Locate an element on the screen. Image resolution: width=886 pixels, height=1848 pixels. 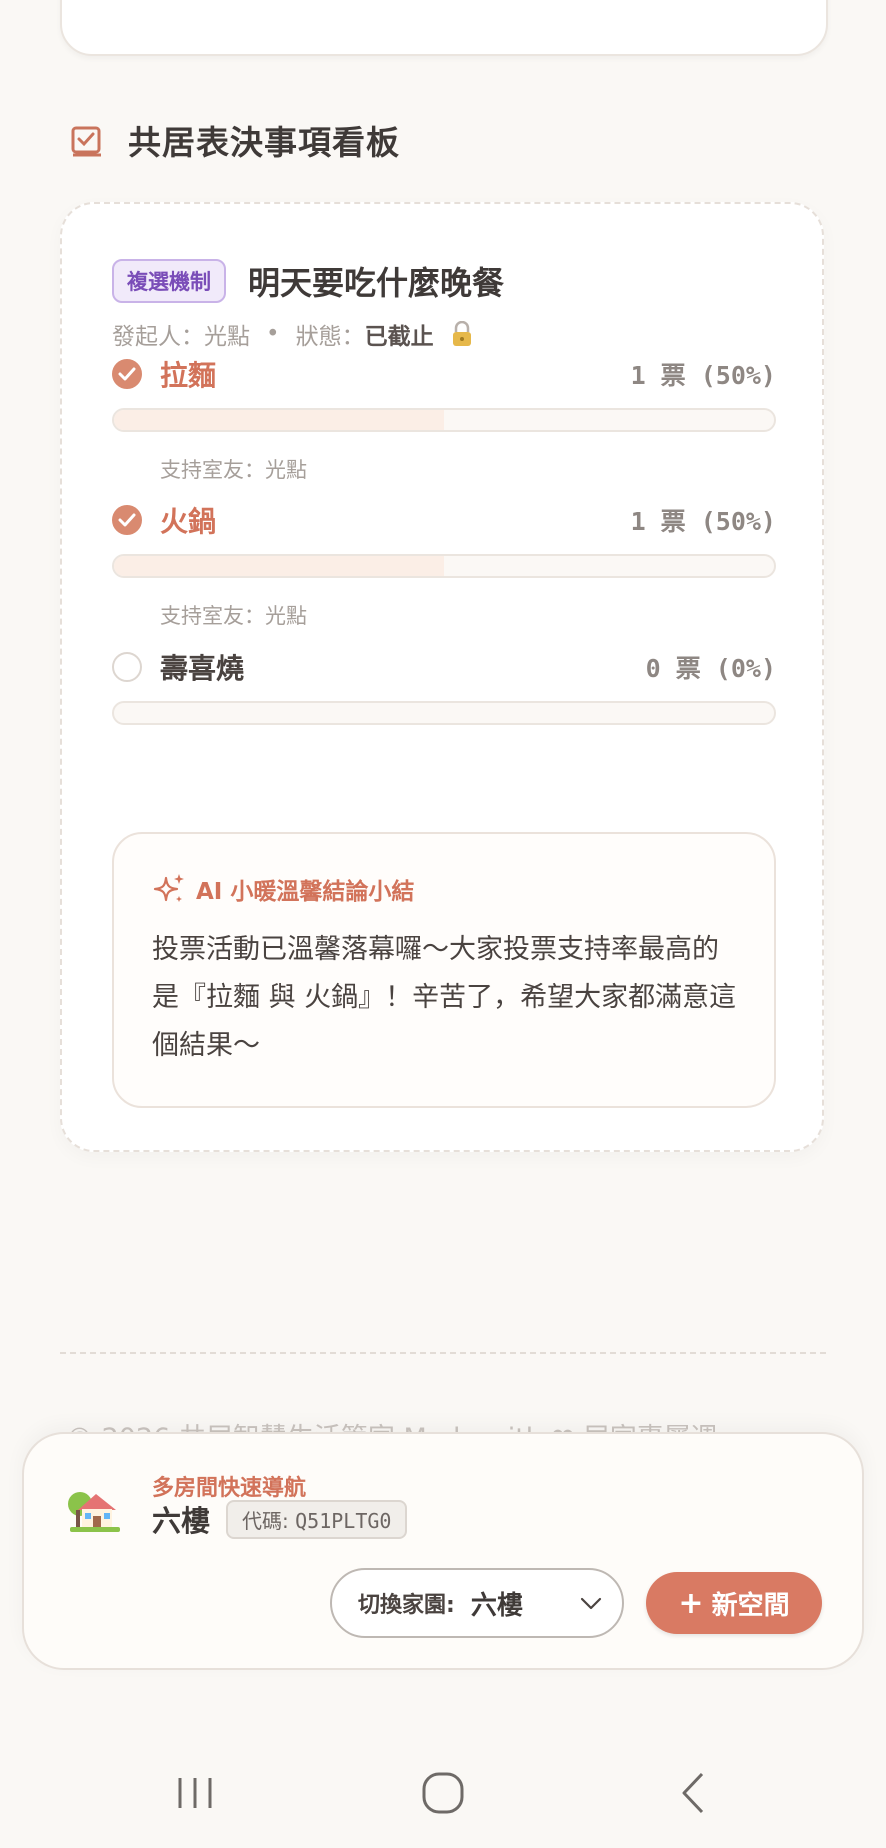
room-code: Q51PLTG0 is located at coordinates (343, 1520).